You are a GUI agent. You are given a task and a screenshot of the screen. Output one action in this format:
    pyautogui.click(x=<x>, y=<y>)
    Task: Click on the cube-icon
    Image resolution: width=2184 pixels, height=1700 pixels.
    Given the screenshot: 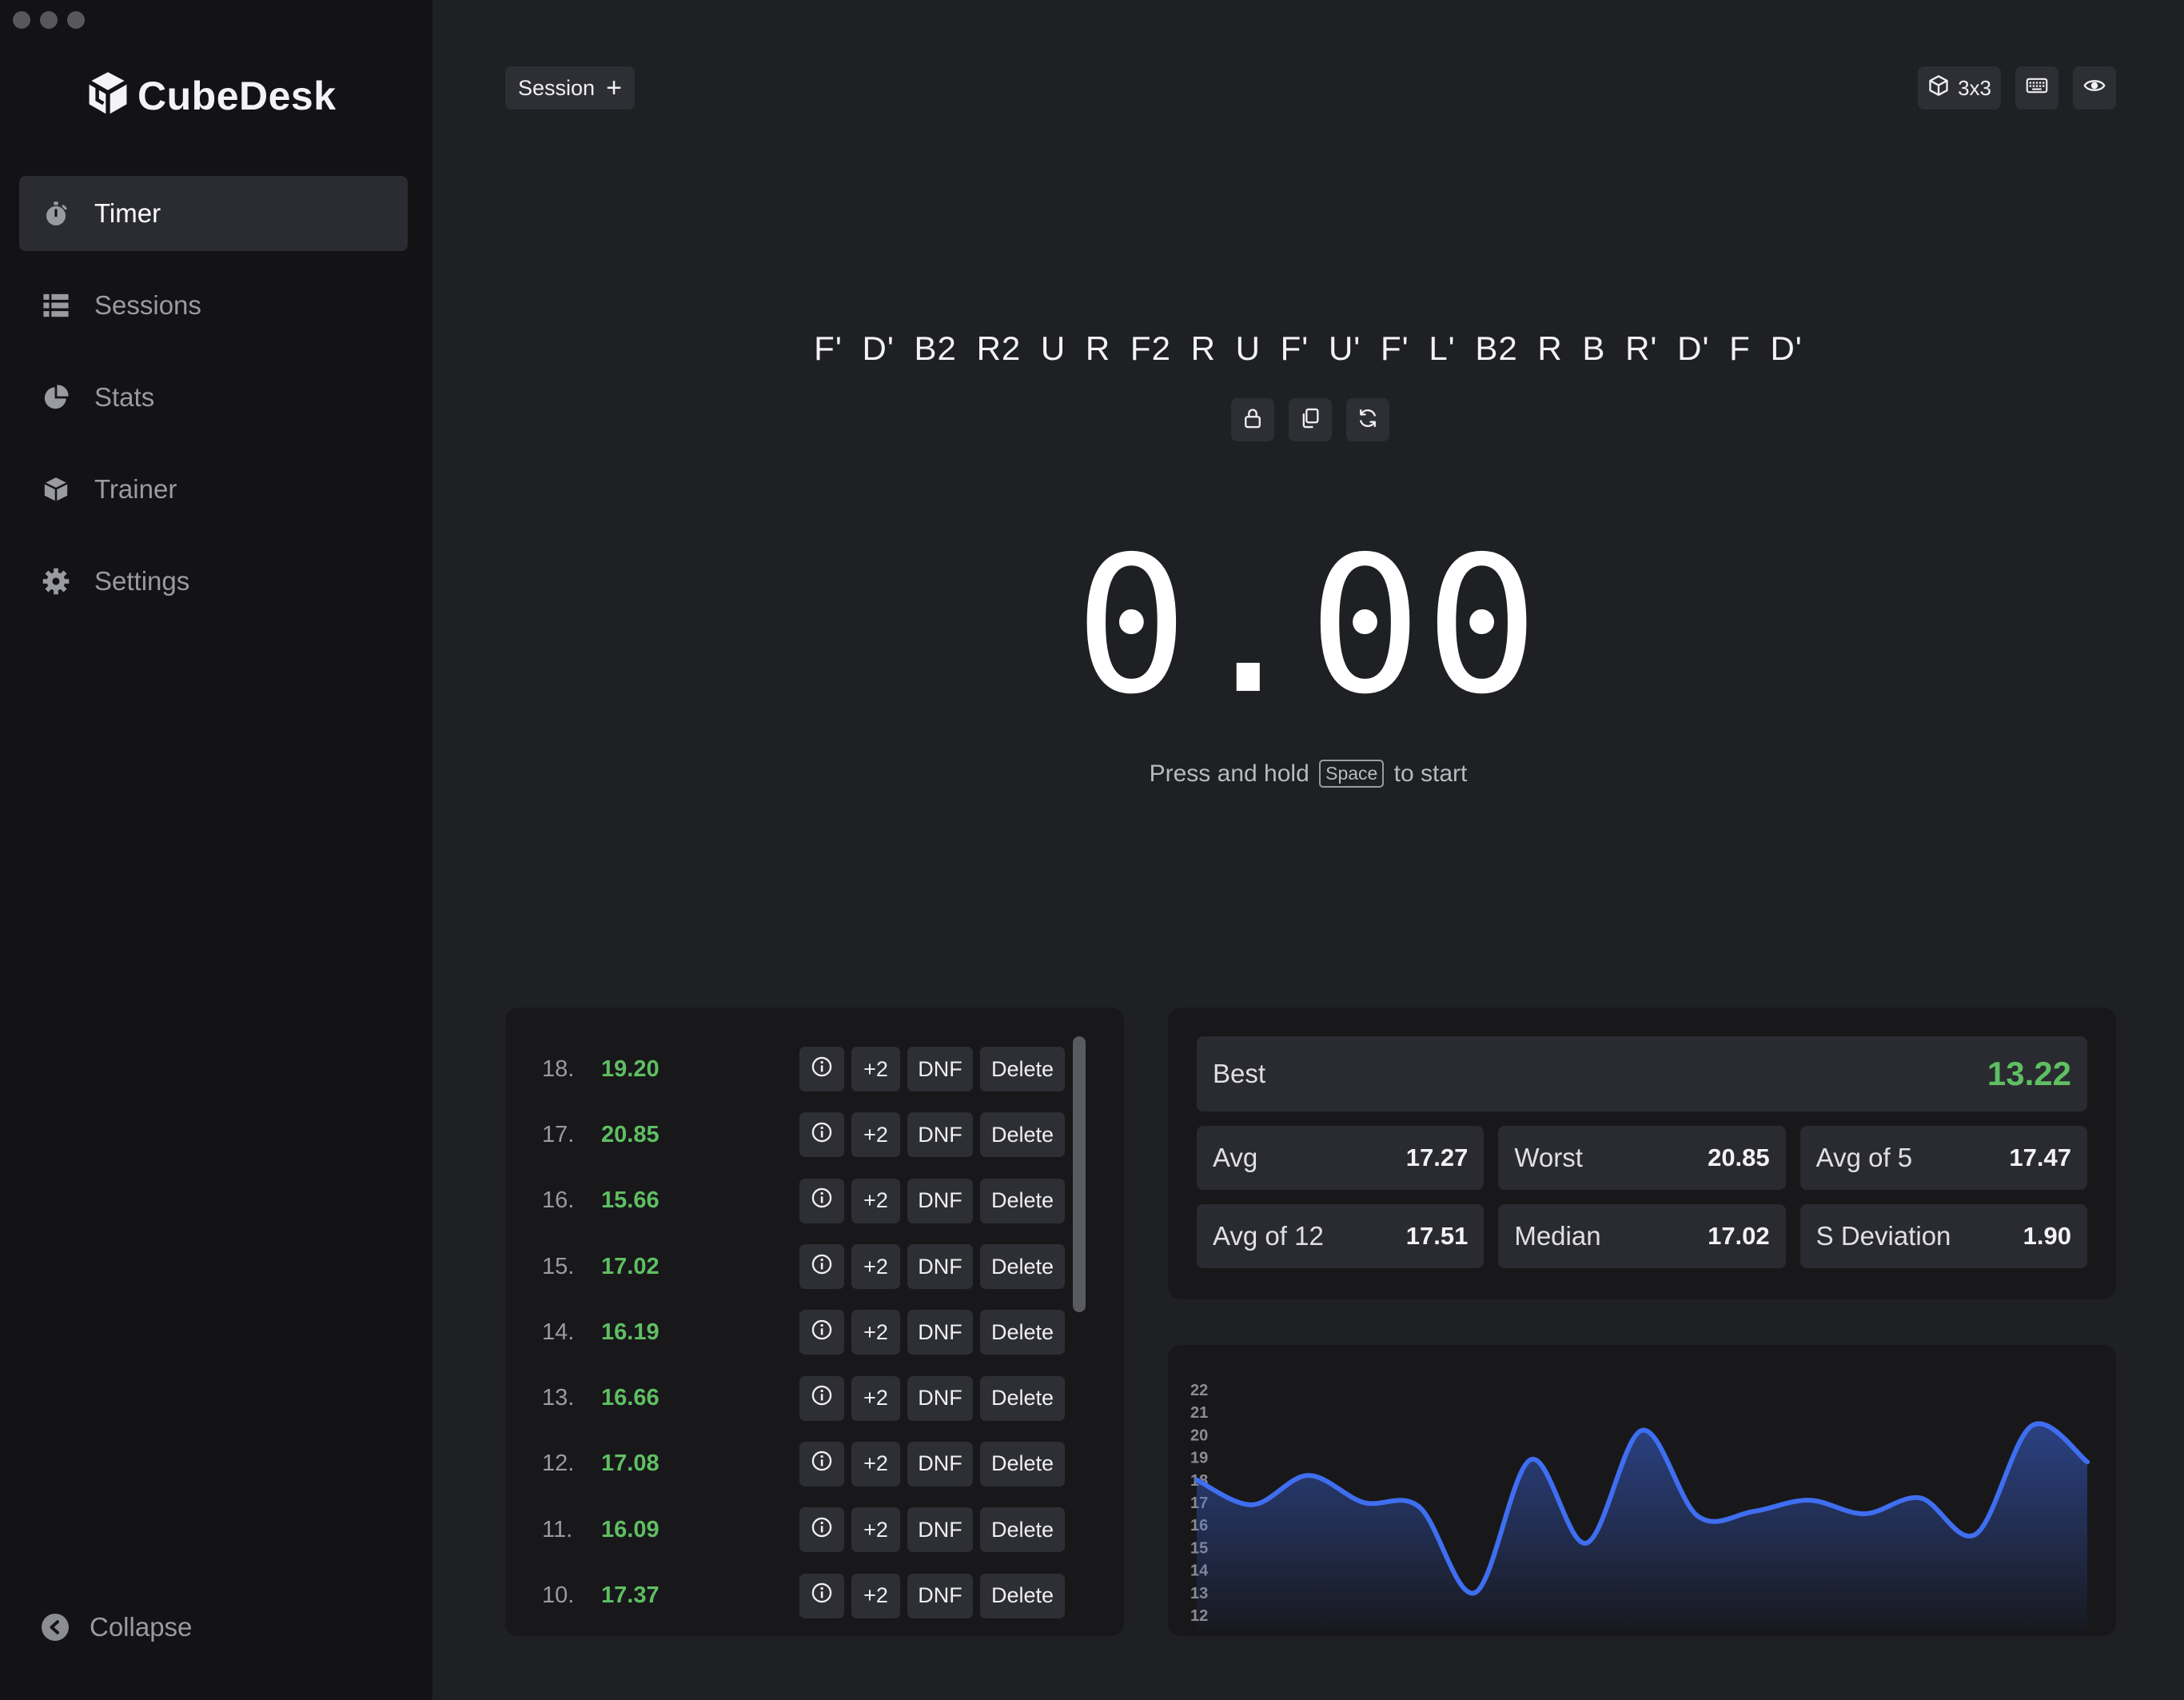 What is the action you would take?
    pyautogui.click(x=1938, y=88)
    